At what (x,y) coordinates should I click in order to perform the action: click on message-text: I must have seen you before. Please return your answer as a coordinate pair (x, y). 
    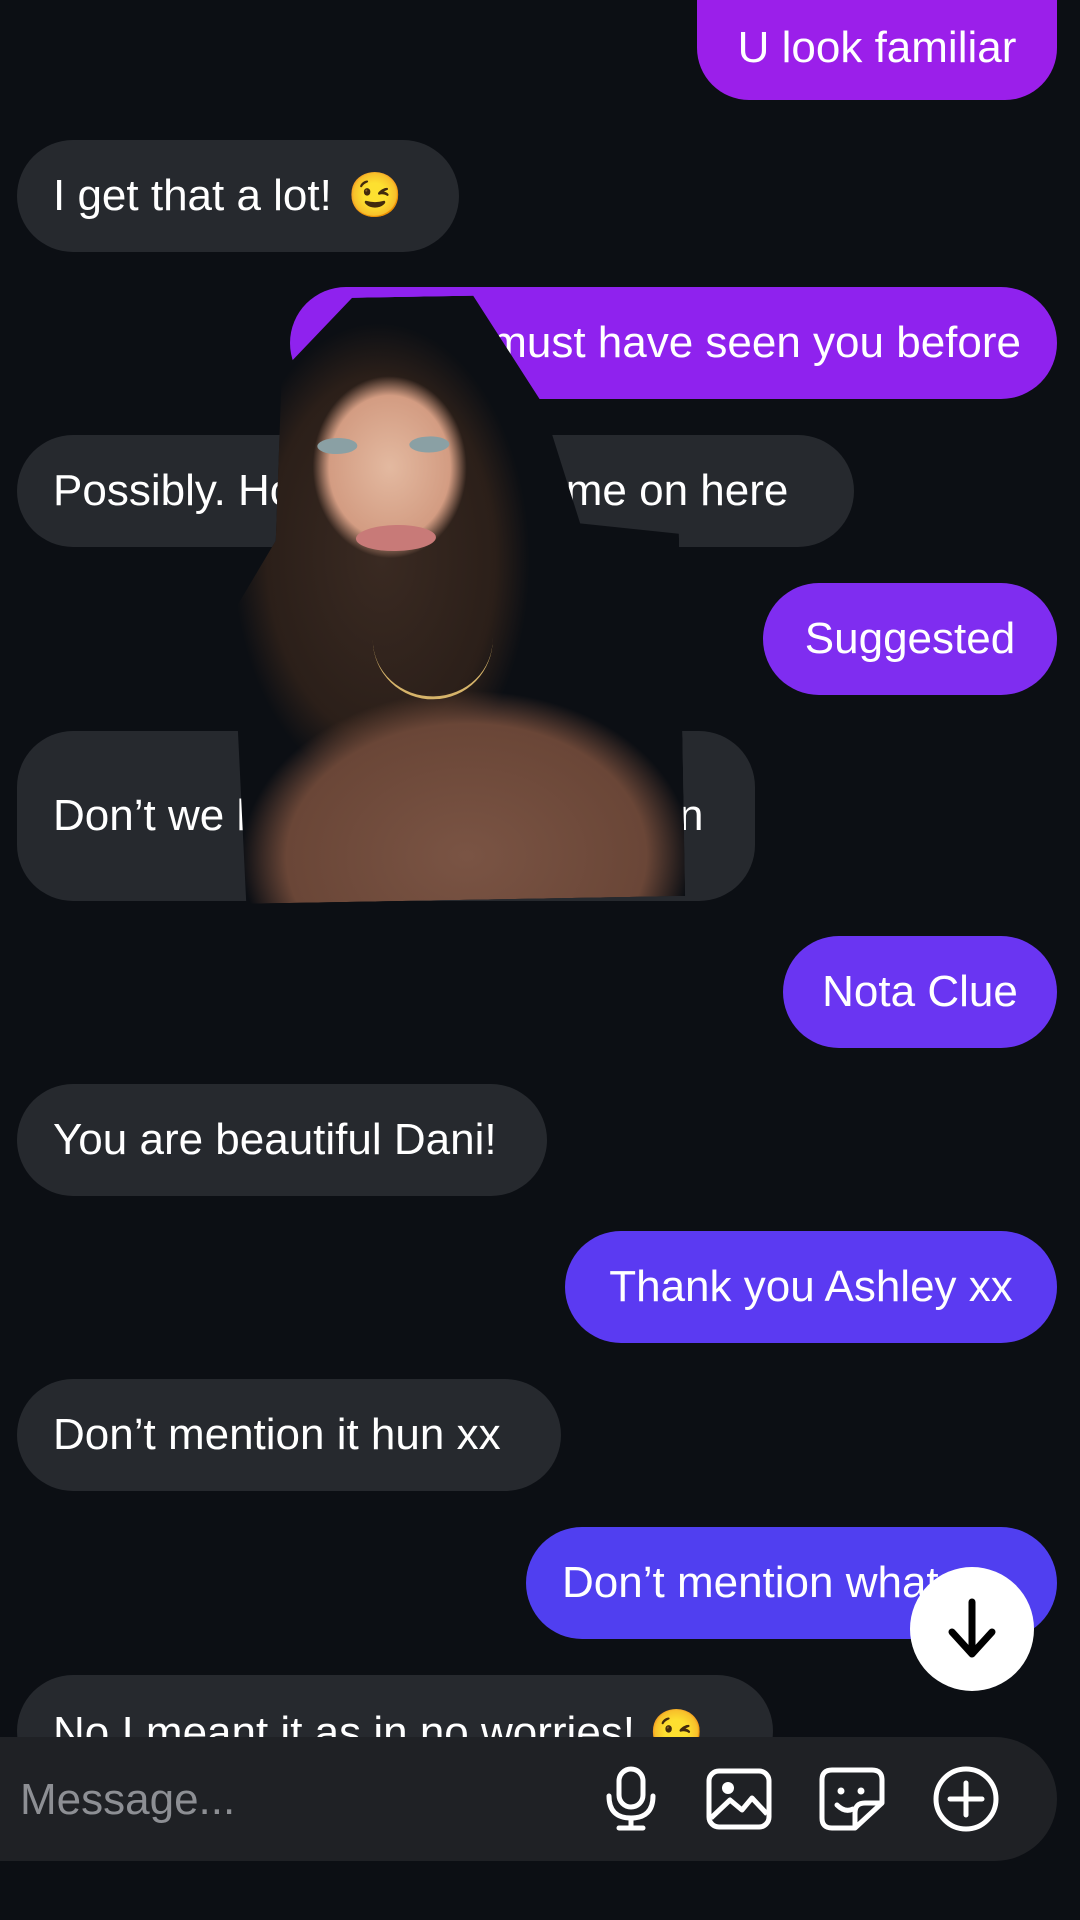
    Looking at the image, I should click on (743, 342).